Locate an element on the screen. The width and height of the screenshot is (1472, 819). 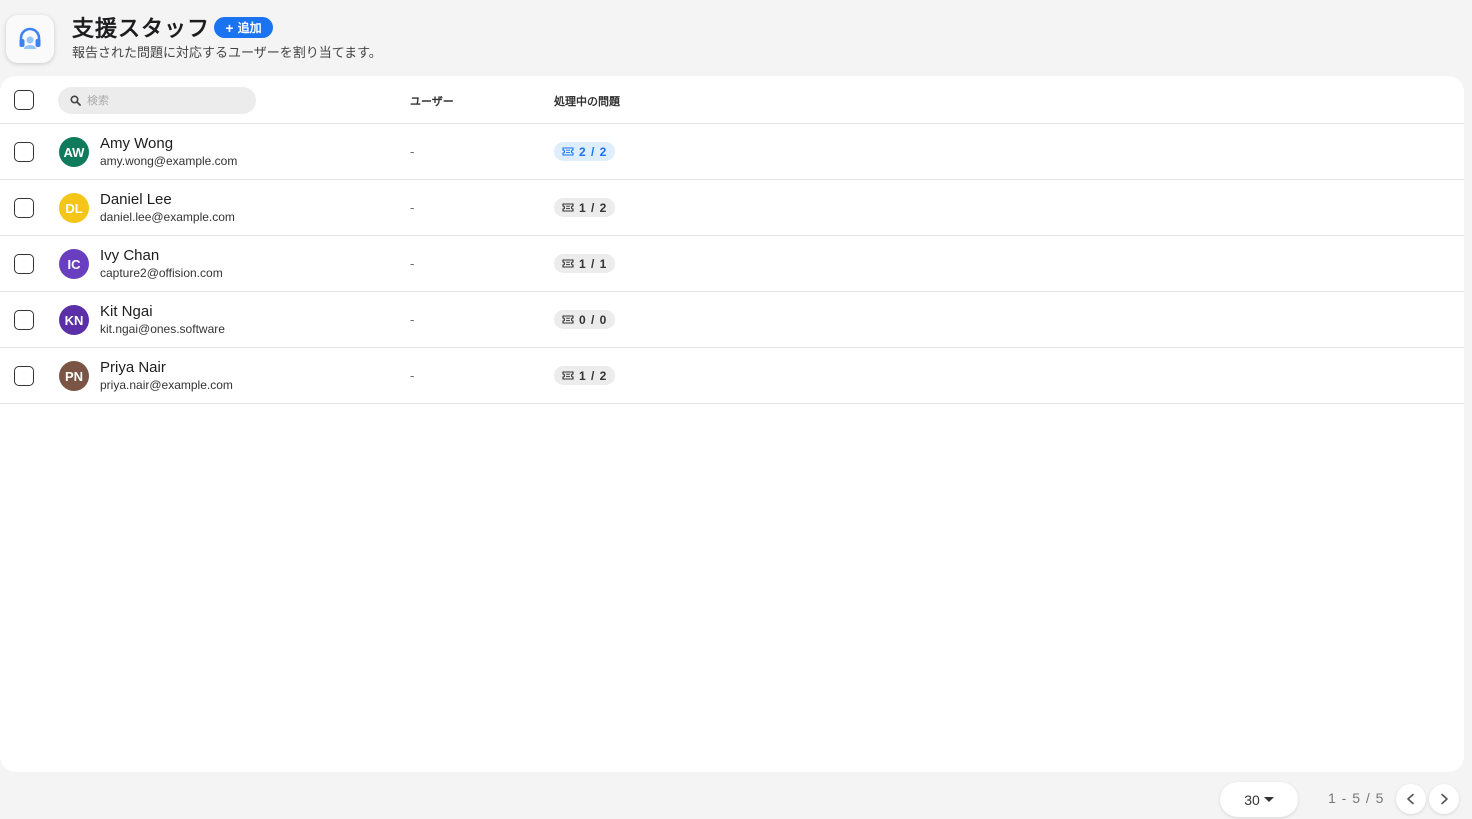
previous-page-button is located at coordinates (1411, 799).